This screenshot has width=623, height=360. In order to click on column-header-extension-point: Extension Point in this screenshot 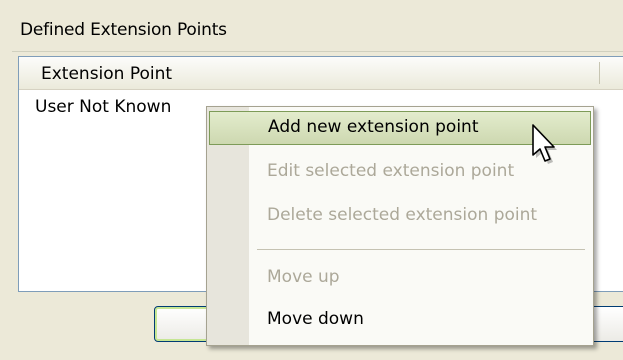, I will do `click(106, 74)`.